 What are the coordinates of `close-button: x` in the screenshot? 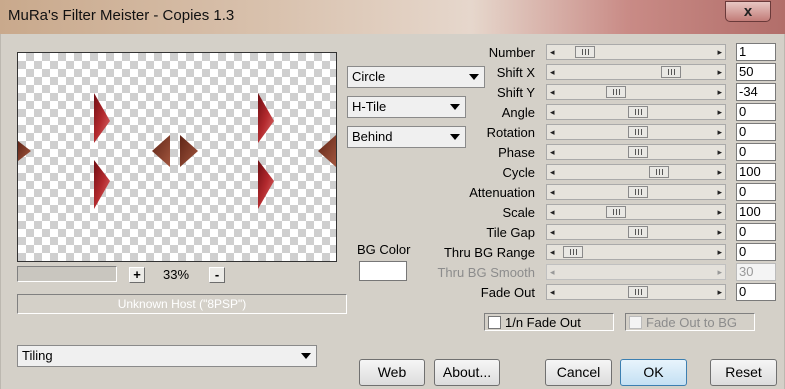 It's located at (748, 11).